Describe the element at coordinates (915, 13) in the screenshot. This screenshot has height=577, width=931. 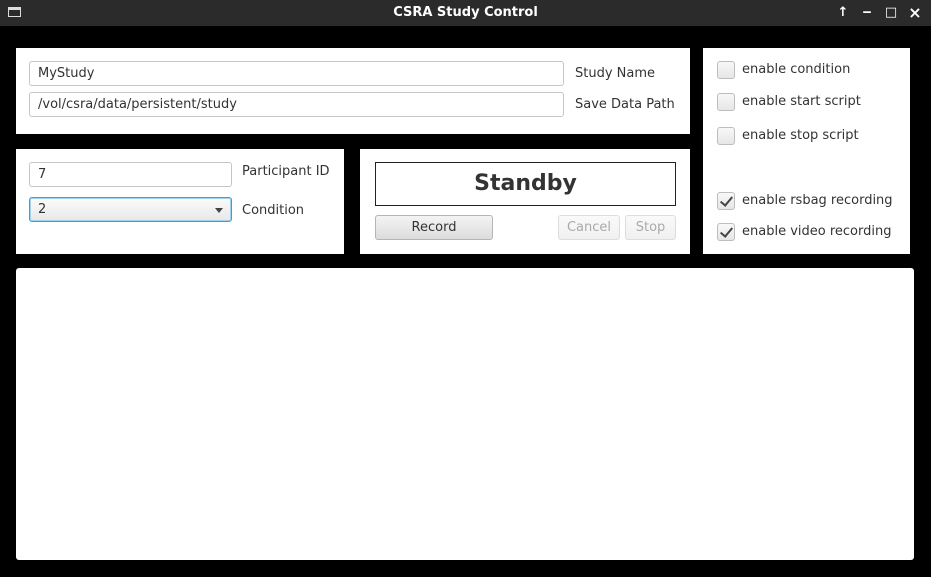
I see `close-icon: ×` at that location.